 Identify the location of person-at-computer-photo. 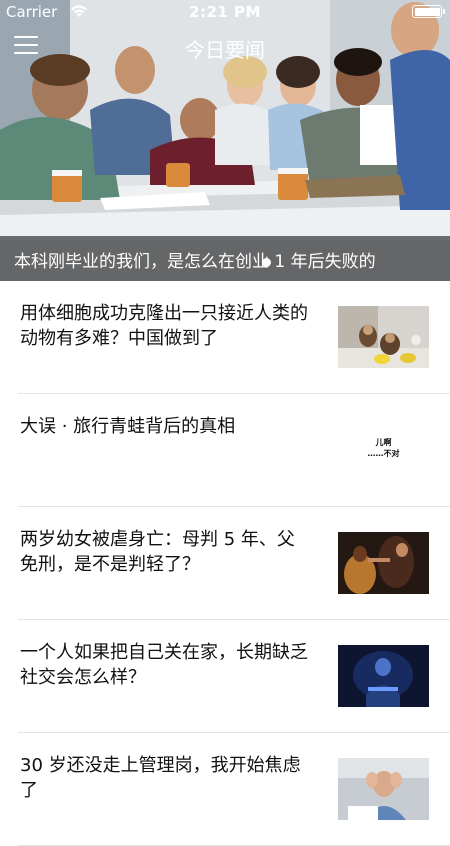
(383, 676).